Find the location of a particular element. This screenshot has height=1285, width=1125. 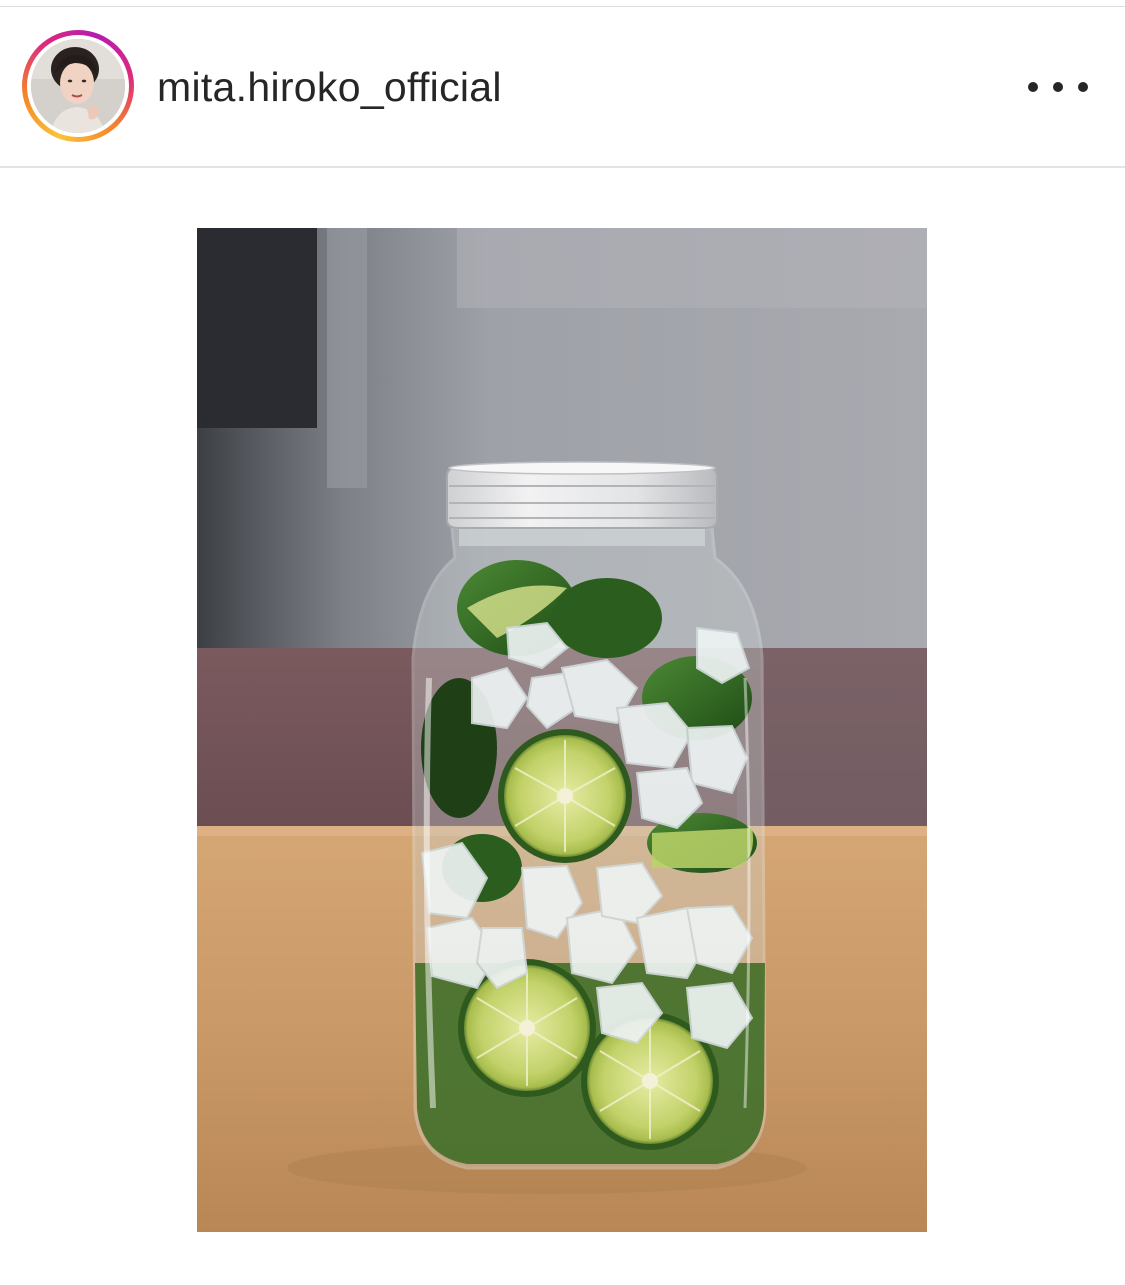

more-options-button is located at coordinates (1058, 87).